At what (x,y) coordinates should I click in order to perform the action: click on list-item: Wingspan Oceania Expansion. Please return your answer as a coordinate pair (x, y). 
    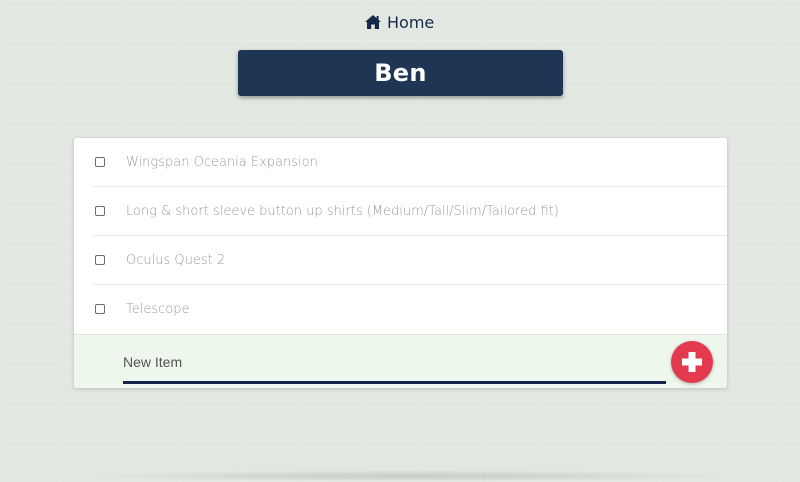
    Looking at the image, I should click on (409, 162).